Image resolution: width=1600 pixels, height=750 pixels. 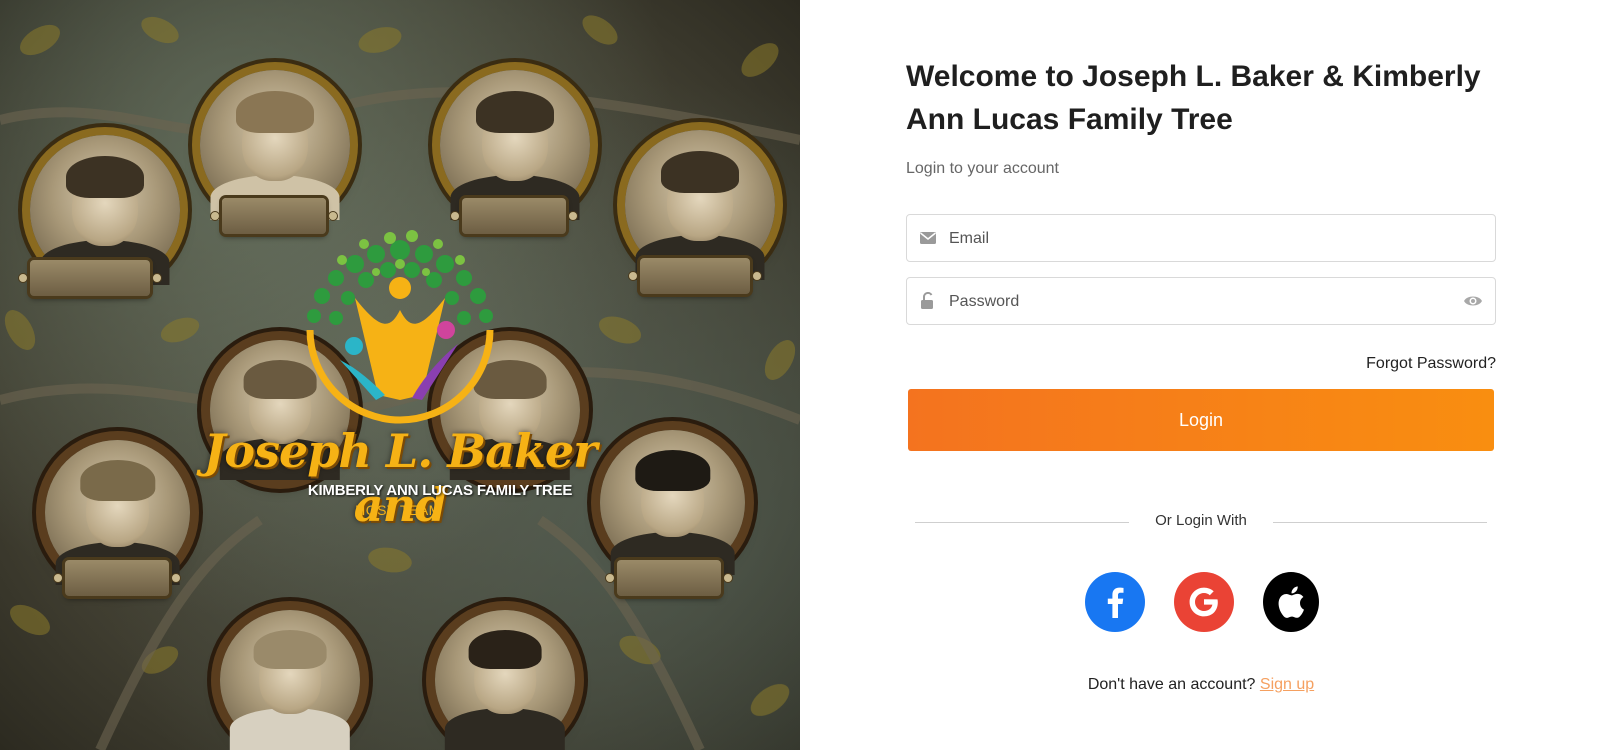 I want to click on unlock-icon, so click(x=927, y=300).